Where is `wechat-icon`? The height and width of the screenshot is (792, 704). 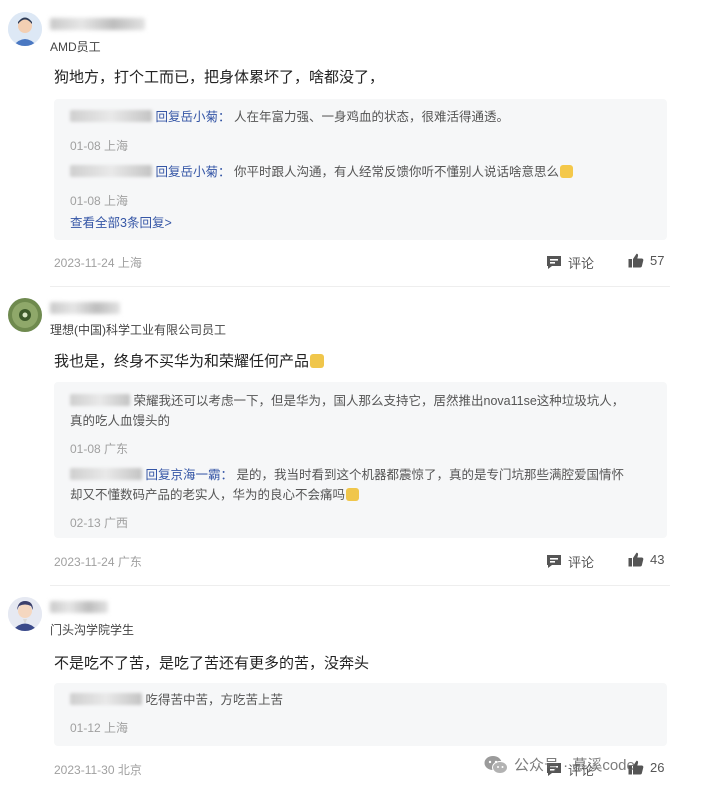
wechat-icon is located at coordinates (496, 764).